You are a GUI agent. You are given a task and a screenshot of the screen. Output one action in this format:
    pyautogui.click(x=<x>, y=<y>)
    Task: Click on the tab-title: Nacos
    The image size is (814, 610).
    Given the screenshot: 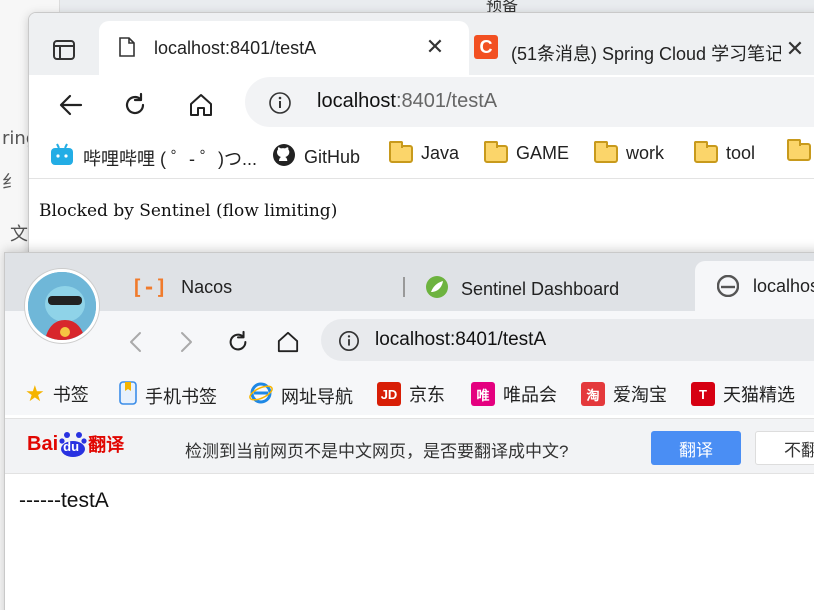 What is the action you would take?
    pyautogui.click(x=207, y=286)
    